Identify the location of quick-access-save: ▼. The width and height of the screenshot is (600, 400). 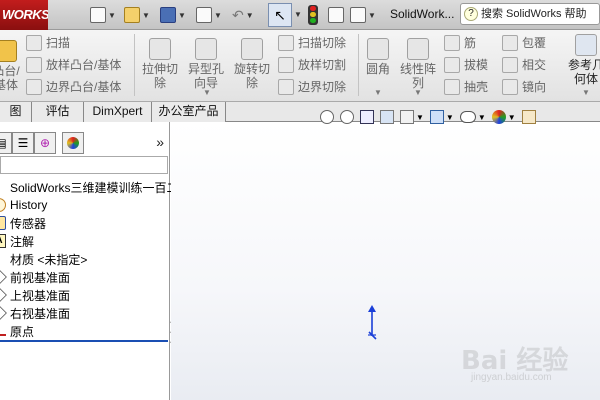
(176, 15).